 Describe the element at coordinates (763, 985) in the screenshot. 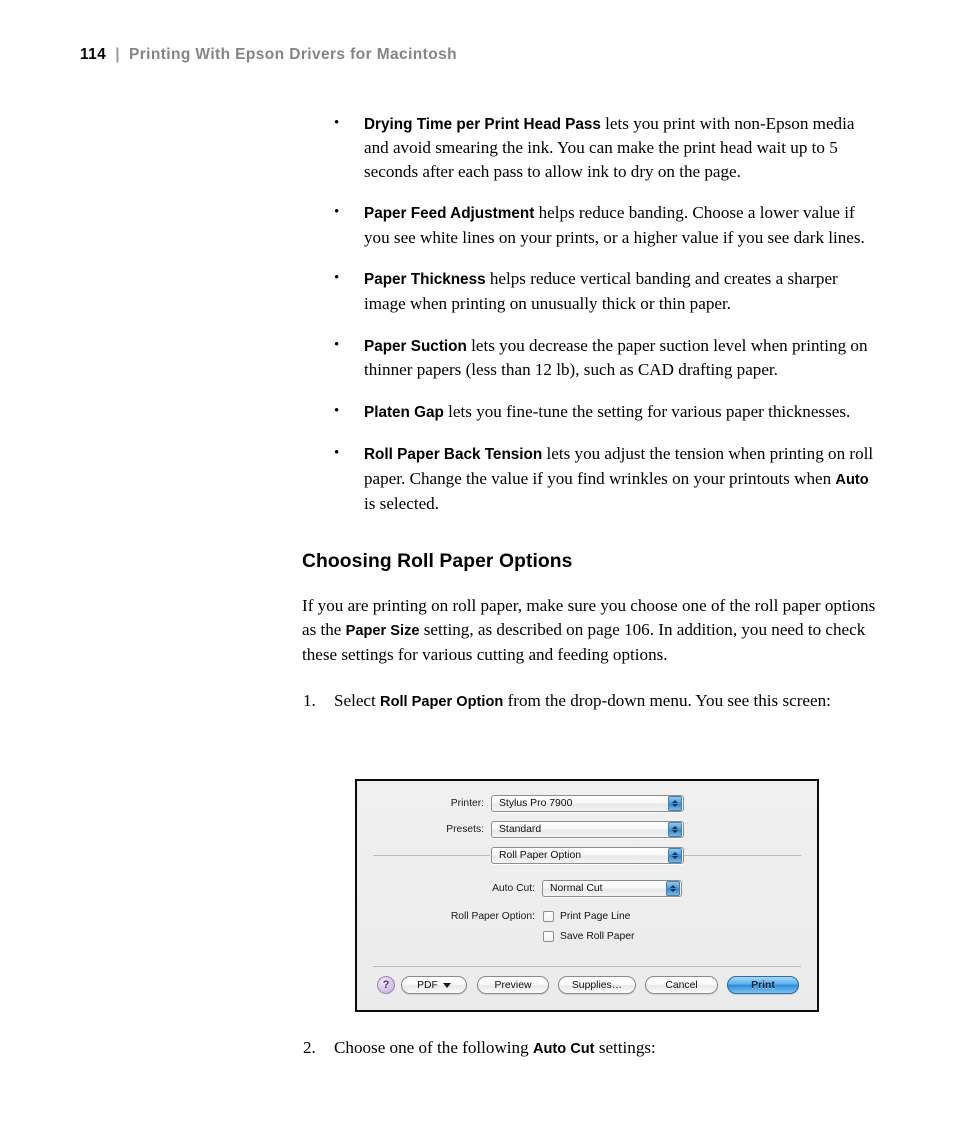

I see `print-button: Print` at that location.